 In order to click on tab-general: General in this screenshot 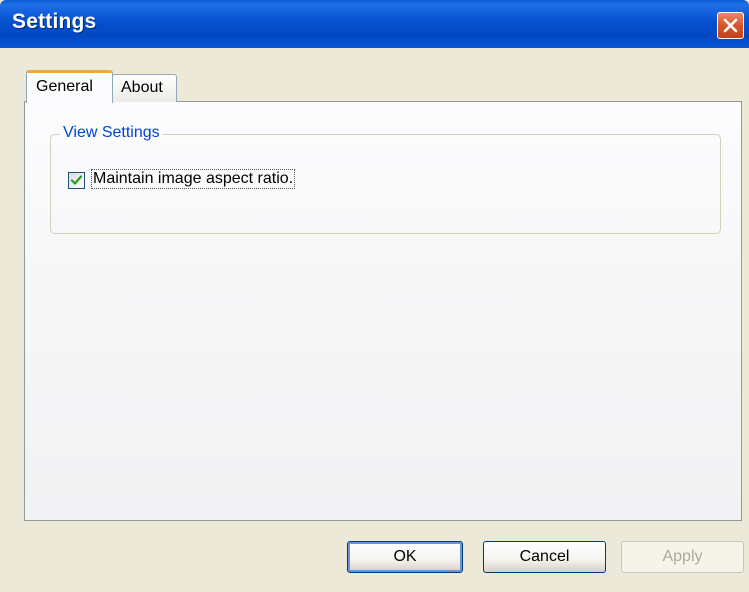, I will do `click(69, 86)`.